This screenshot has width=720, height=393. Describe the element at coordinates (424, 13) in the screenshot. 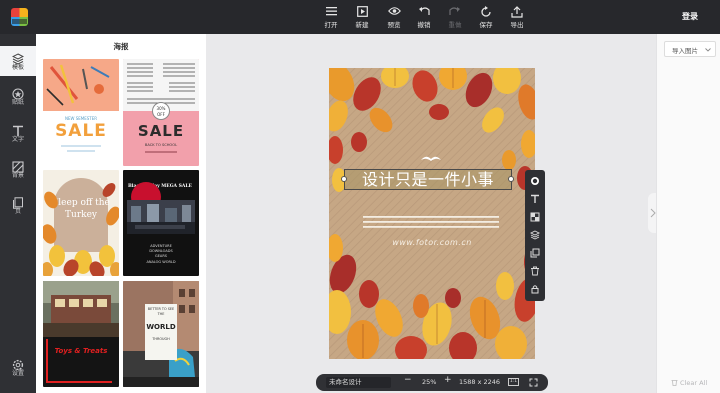

I see `undo-icon` at that location.